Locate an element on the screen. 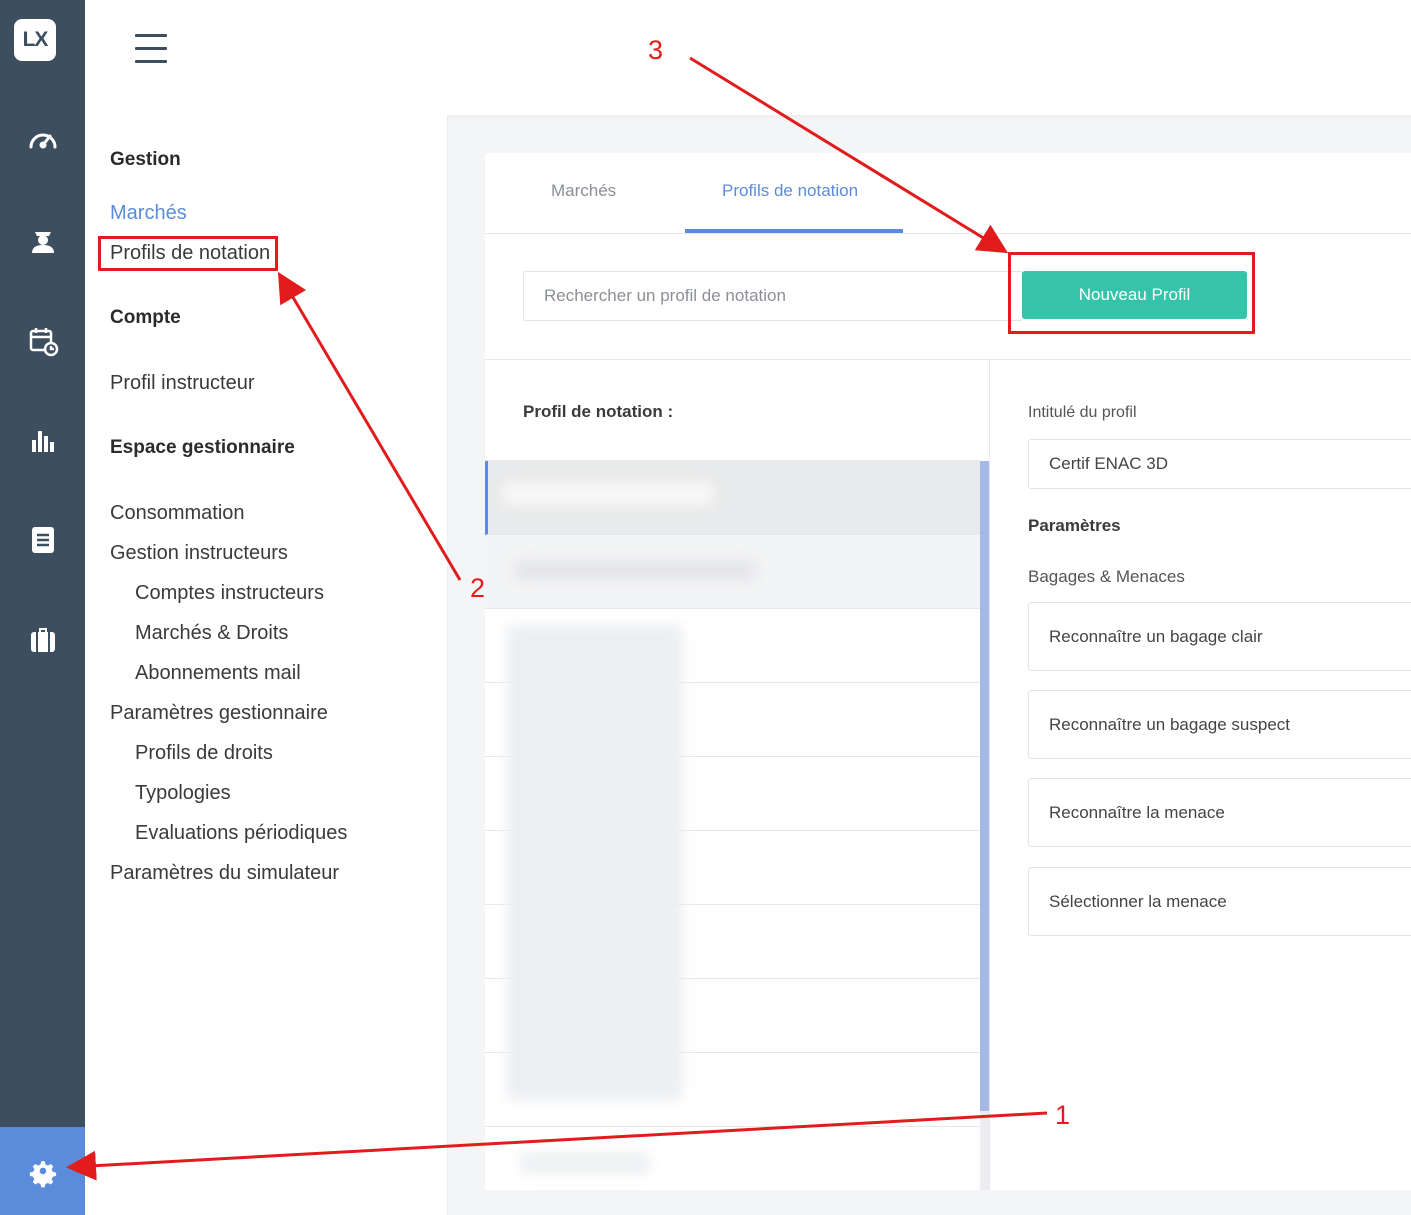  dashboard-nav is located at coordinates (42, 140).